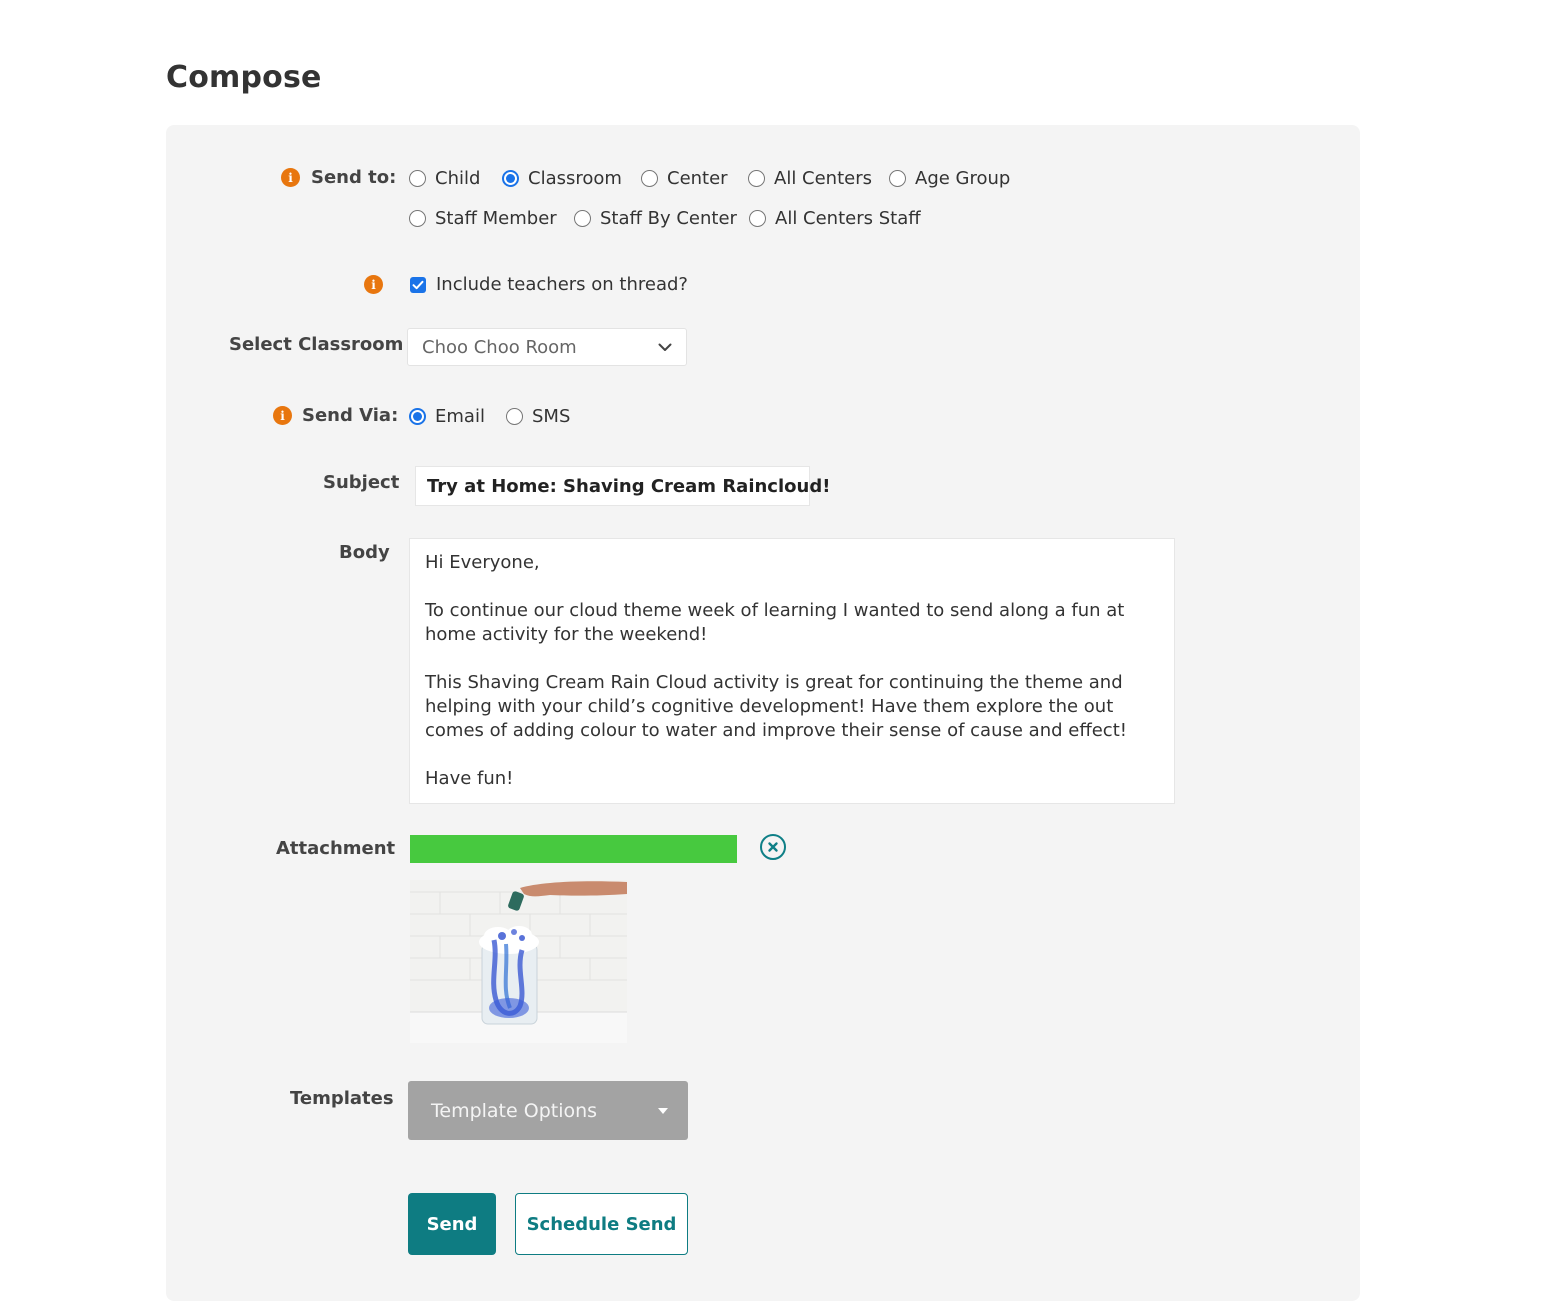 This screenshot has width=1542, height=1301. Describe the element at coordinates (622, 486) in the screenshot. I see `subject-input: Try at Home: Shaving Cream Raincloud!` at that location.